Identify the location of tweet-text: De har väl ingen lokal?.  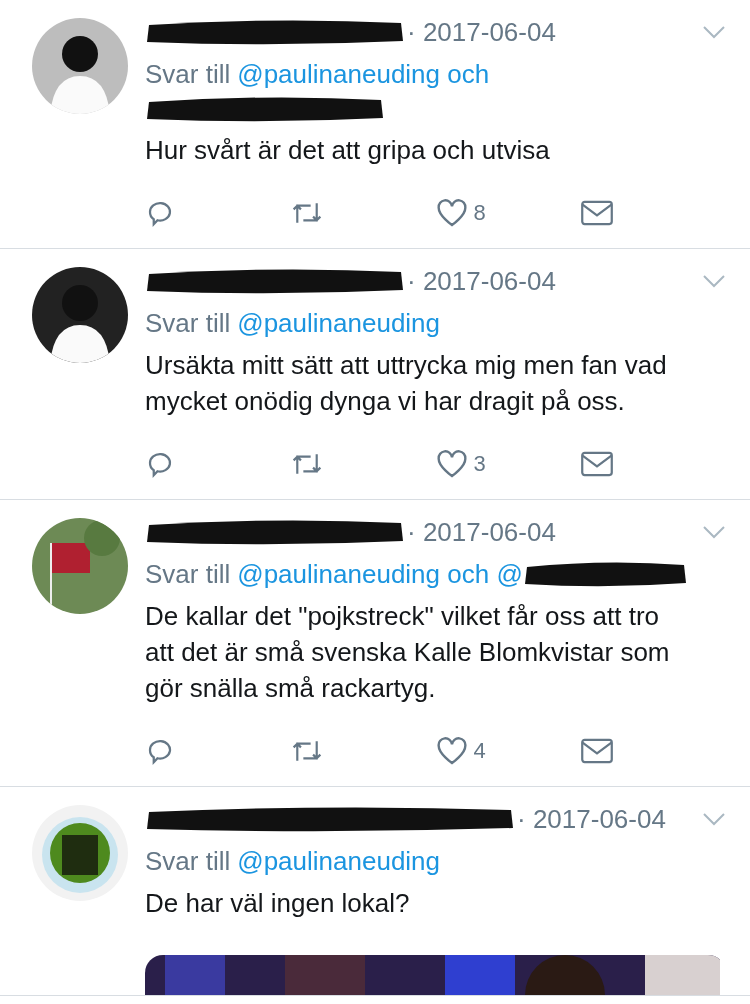
(278, 903).